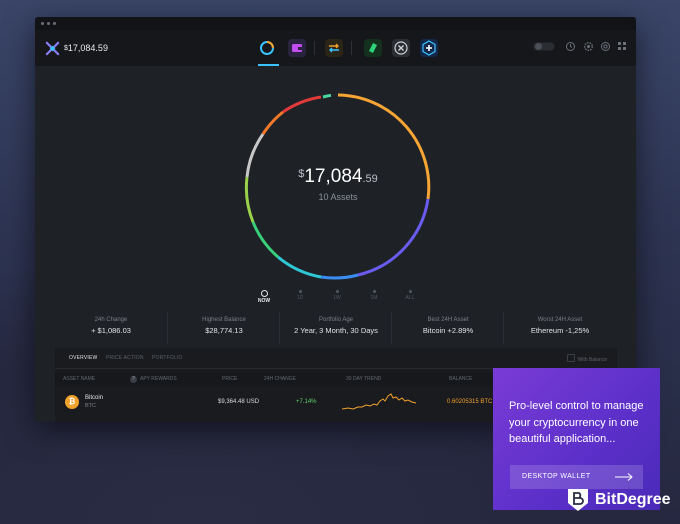 The width and height of the screenshot is (680, 524). I want to click on with-balance-toggle: With Balance, so click(586, 358).